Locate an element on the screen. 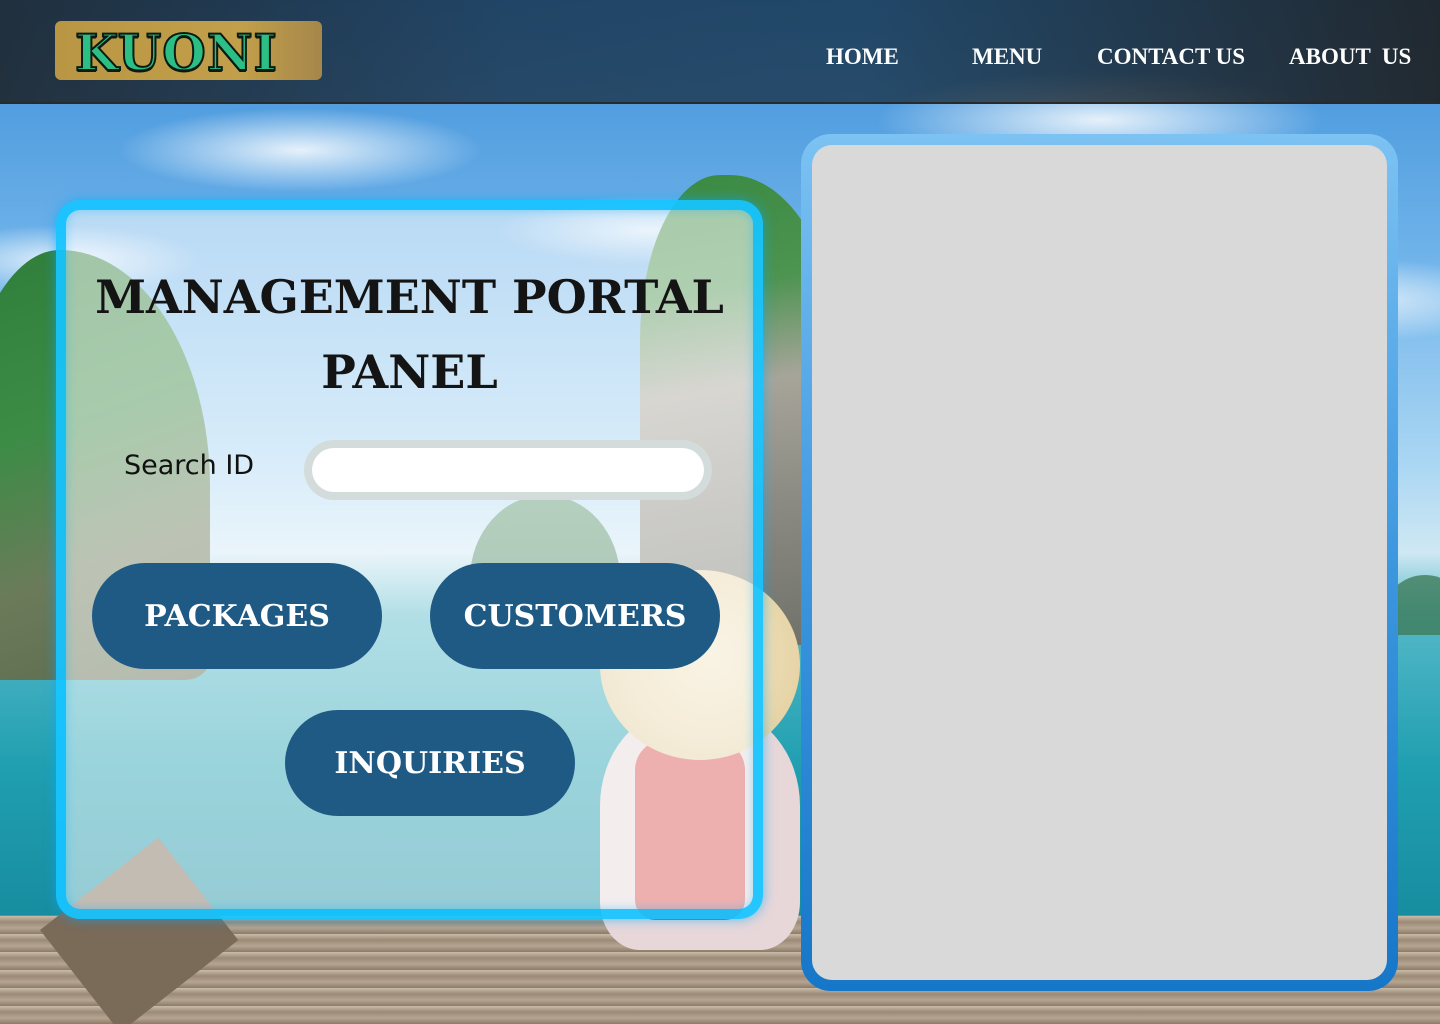  nav-menu-link: MENU is located at coordinates (1007, 57).